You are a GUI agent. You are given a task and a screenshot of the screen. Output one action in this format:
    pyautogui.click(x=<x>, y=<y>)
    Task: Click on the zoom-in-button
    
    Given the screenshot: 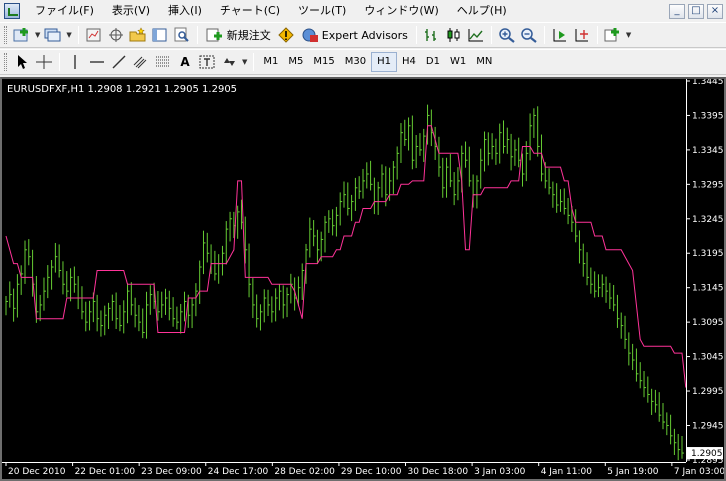 What is the action you would take?
    pyautogui.click(x=507, y=35)
    